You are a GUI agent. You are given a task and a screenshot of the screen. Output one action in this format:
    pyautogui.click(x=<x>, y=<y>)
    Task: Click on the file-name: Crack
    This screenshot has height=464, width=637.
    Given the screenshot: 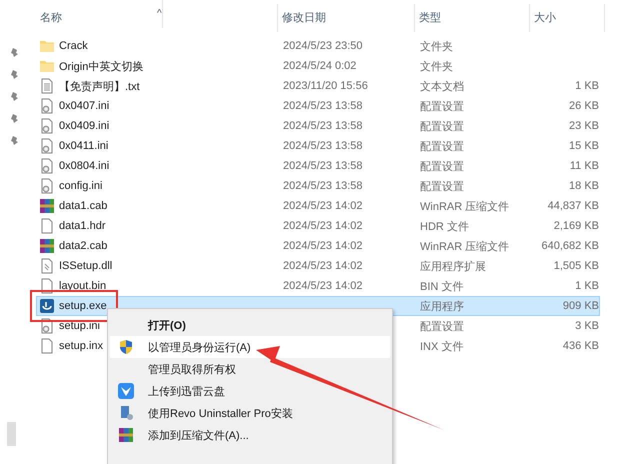 What is the action you would take?
    pyautogui.click(x=73, y=46)
    